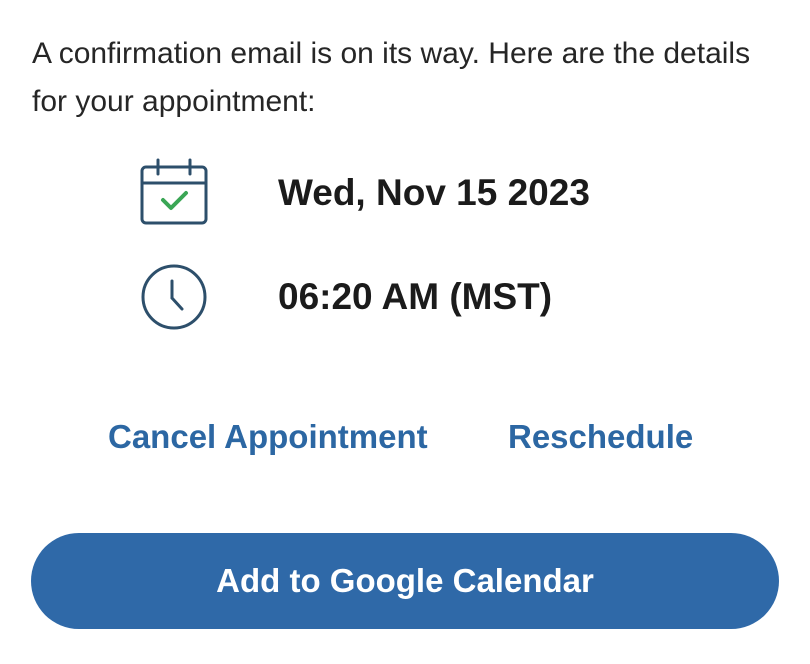 The height and width of the screenshot is (664, 810). Describe the element at coordinates (600, 437) in the screenshot. I see `reschedule-link: Reschedule` at that location.